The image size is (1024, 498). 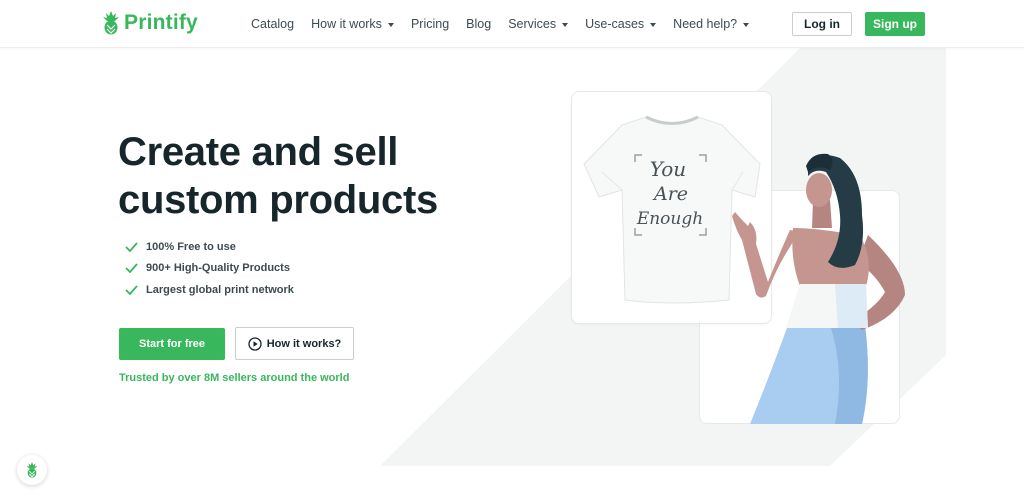 What do you see at coordinates (272, 24) in the screenshot?
I see `nav-item-catalog: Catalog` at bounding box center [272, 24].